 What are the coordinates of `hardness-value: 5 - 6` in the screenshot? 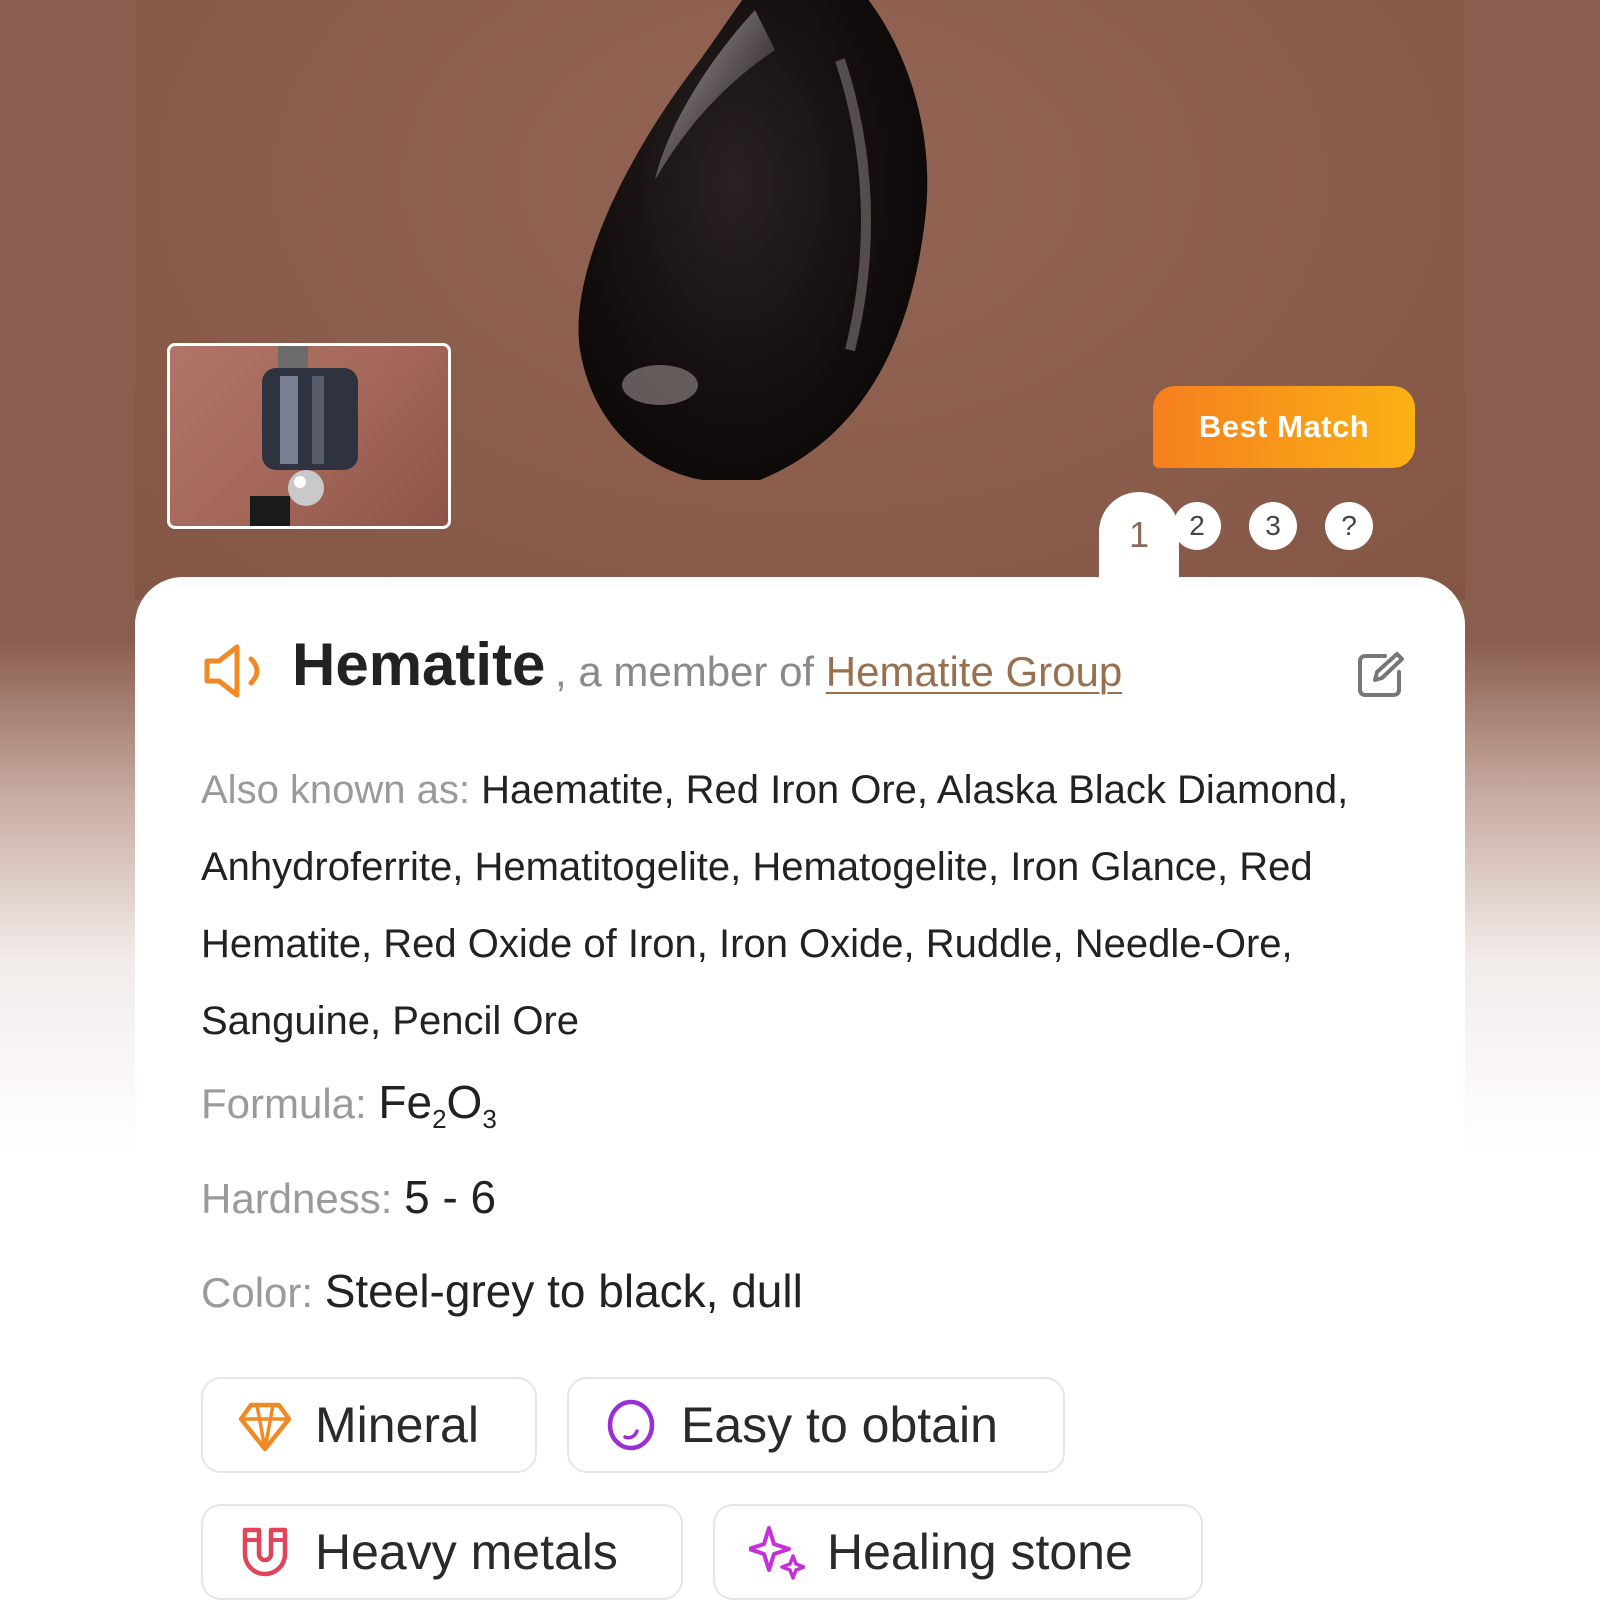 It's located at (450, 1197).